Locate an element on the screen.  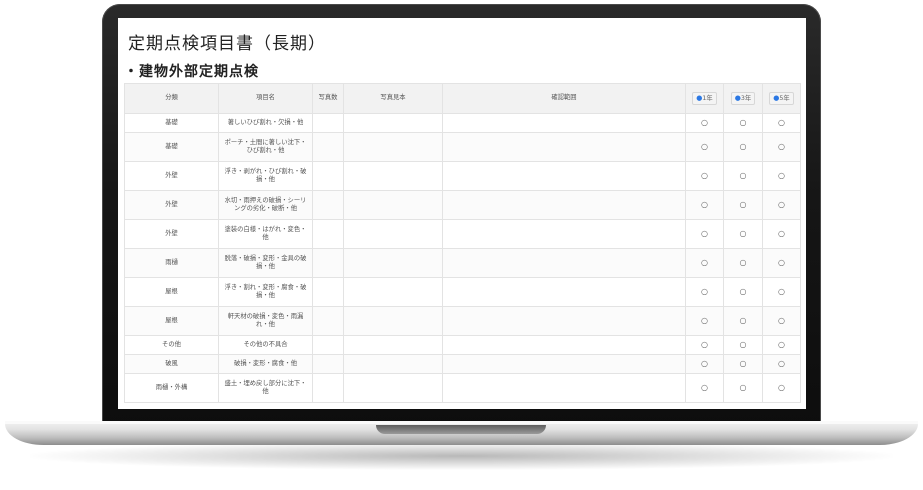
section-title: ・建物外部定期点検 is located at coordinates (191, 72).